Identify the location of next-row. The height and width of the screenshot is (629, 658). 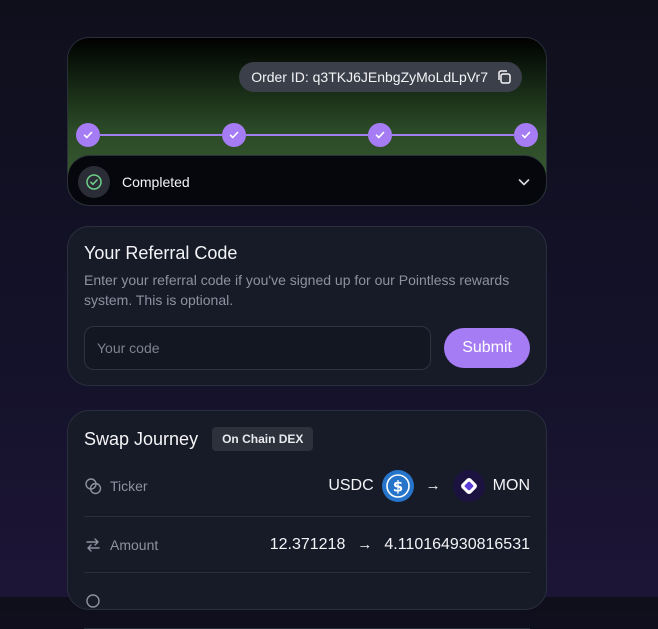
(307, 601).